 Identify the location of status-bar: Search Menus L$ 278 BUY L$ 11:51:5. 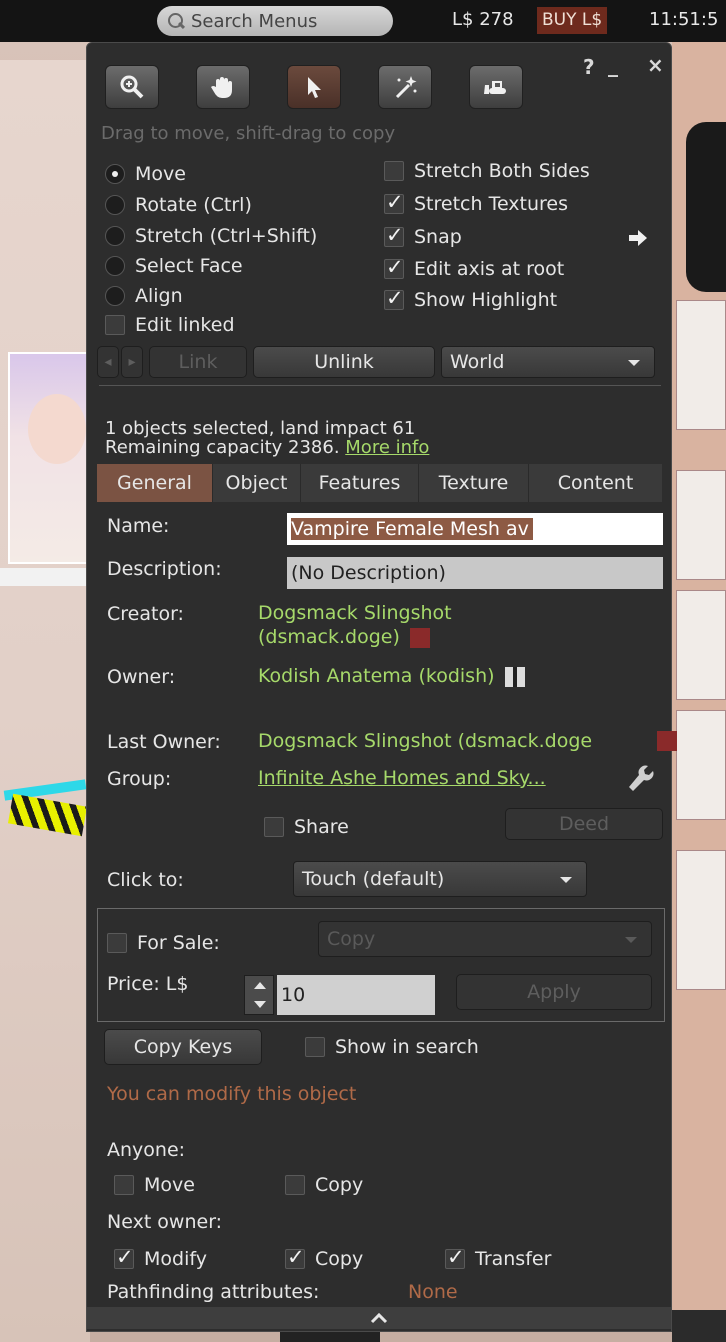
(363, 21).